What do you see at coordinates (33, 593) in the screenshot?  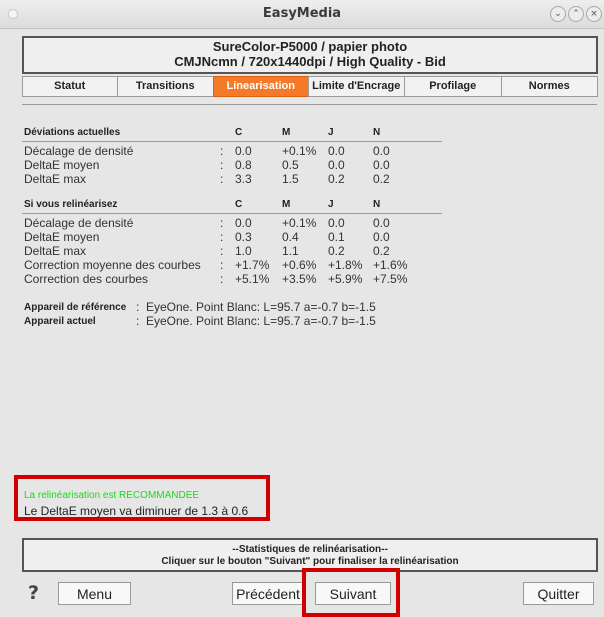 I see `help-button: ?` at bounding box center [33, 593].